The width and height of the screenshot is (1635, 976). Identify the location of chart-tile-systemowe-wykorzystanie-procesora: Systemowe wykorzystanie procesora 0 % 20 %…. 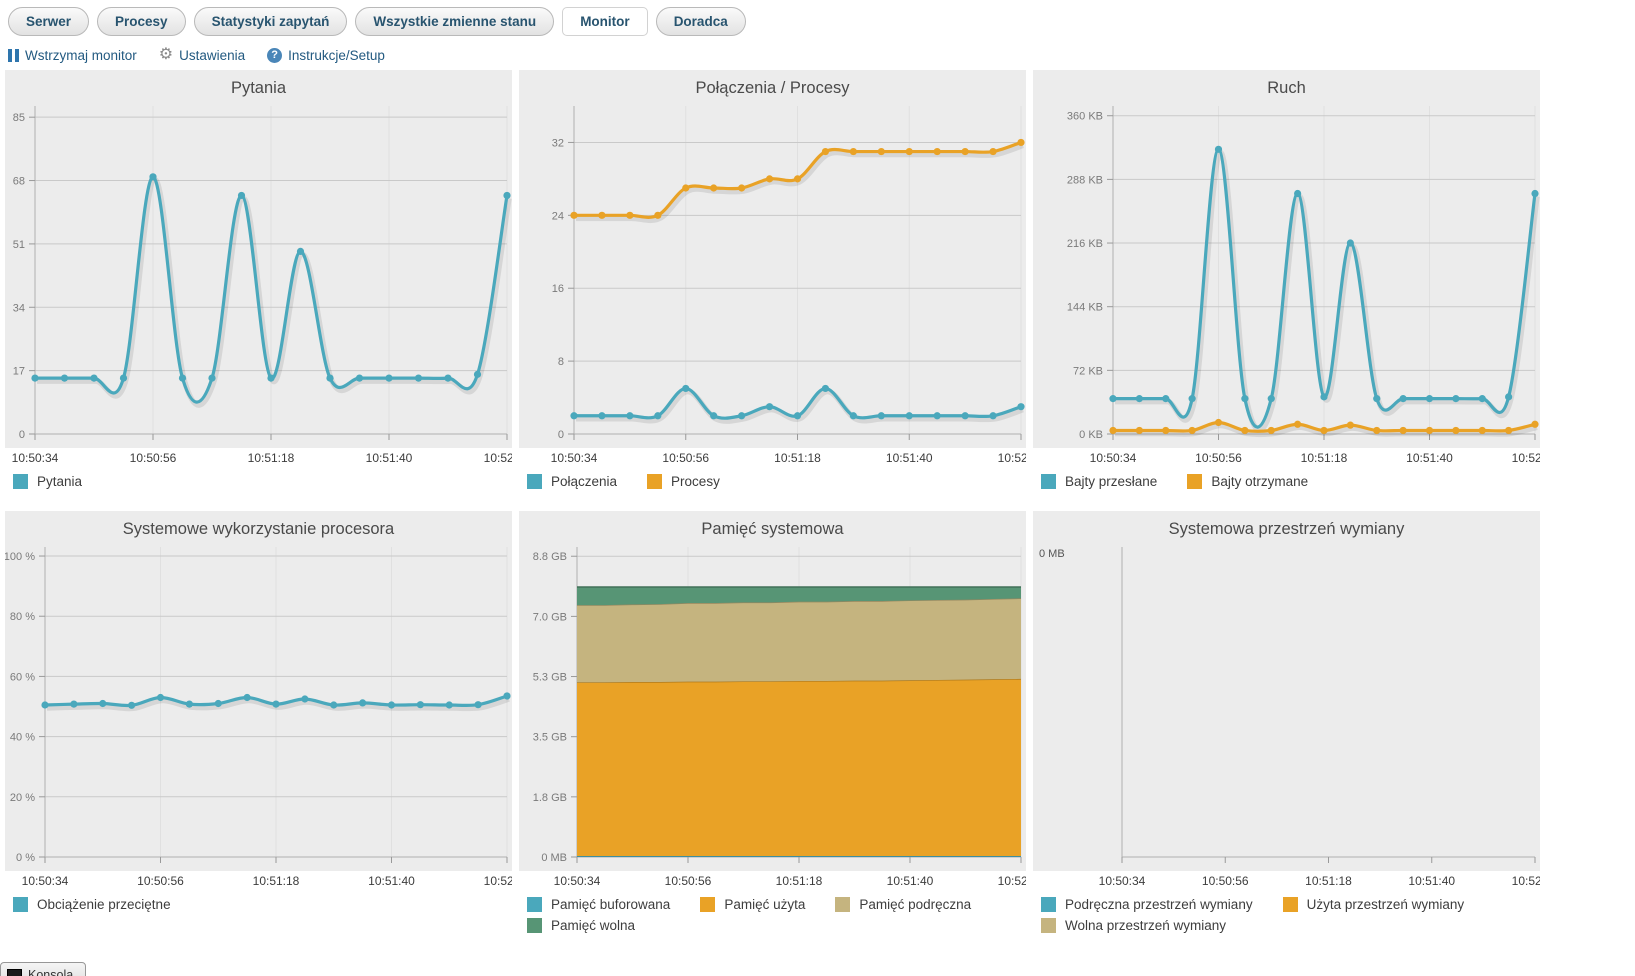
(258, 691).